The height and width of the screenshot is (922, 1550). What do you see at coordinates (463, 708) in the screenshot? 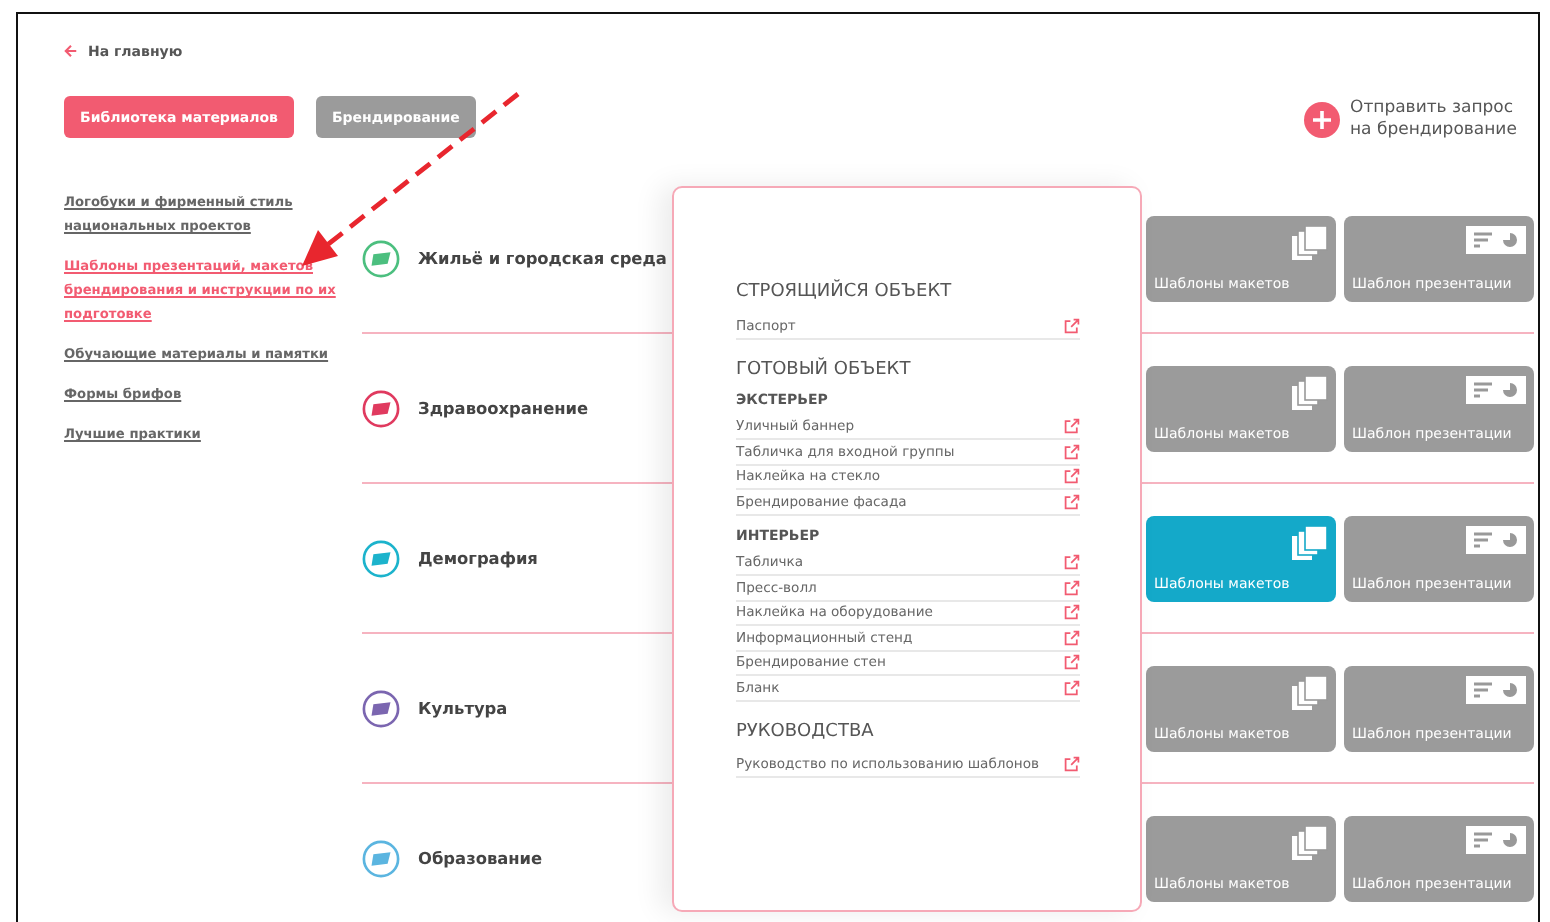
I see `category-name: Культура` at bounding box center [463, 708].